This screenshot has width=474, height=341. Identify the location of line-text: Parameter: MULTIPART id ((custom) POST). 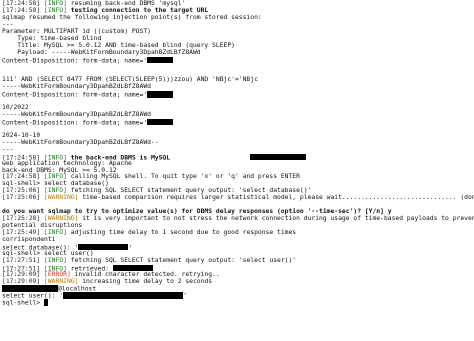
(76, 31).